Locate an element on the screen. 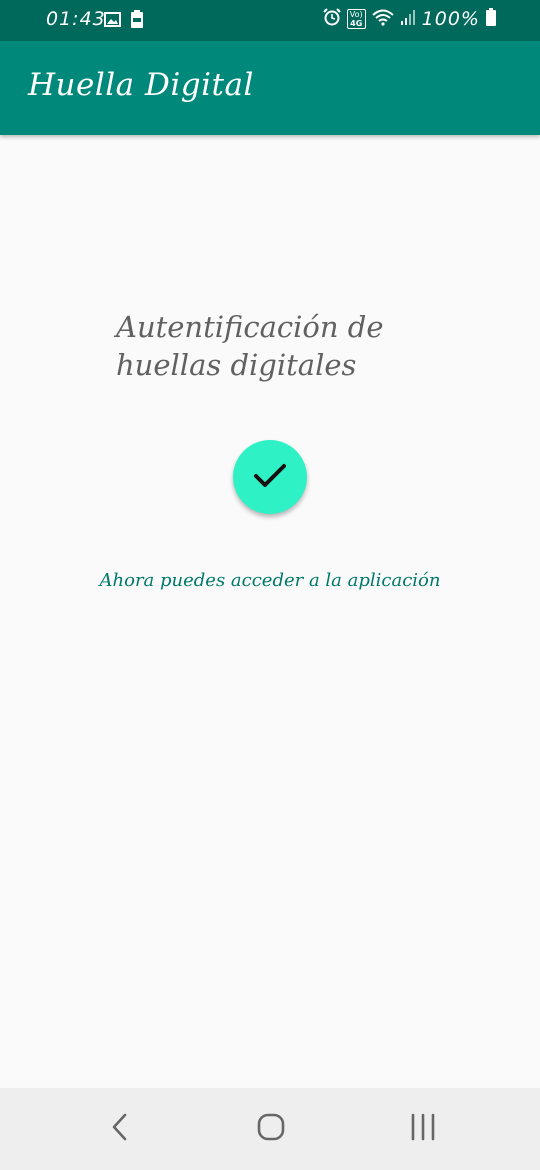 This screenshot has height=1170, width=540. check-icon is located at coordinates (270, 477).